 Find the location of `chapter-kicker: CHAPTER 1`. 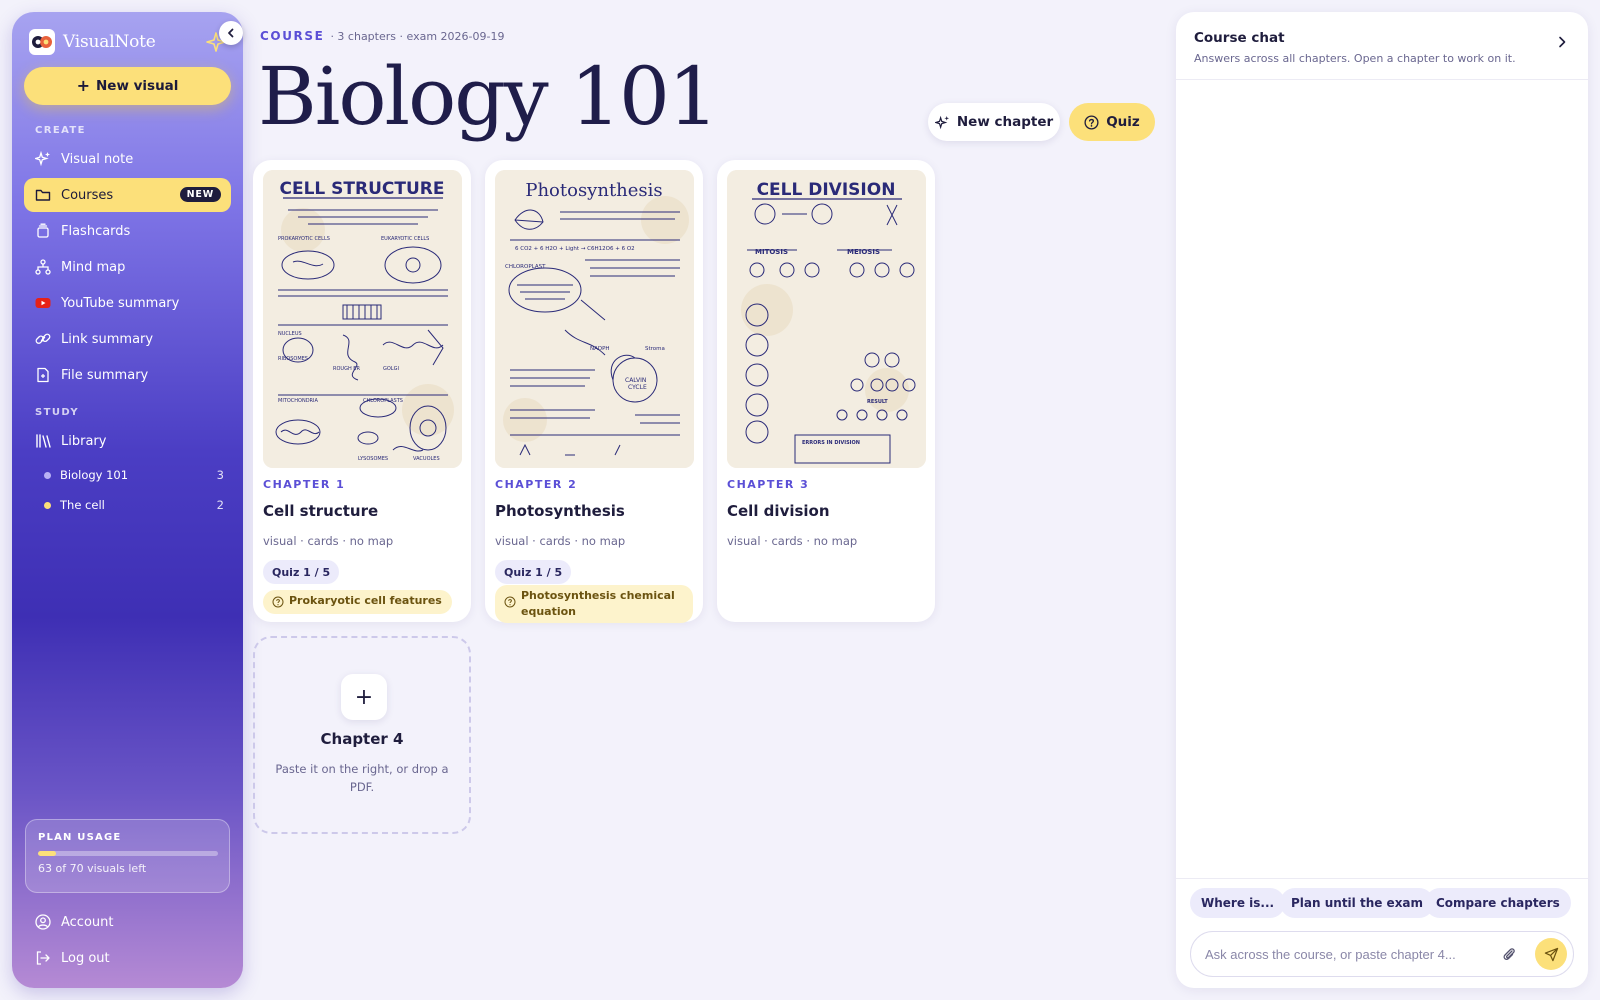

chapter-kicker: CHAPTER 1 is located at coordinates (304, 484).